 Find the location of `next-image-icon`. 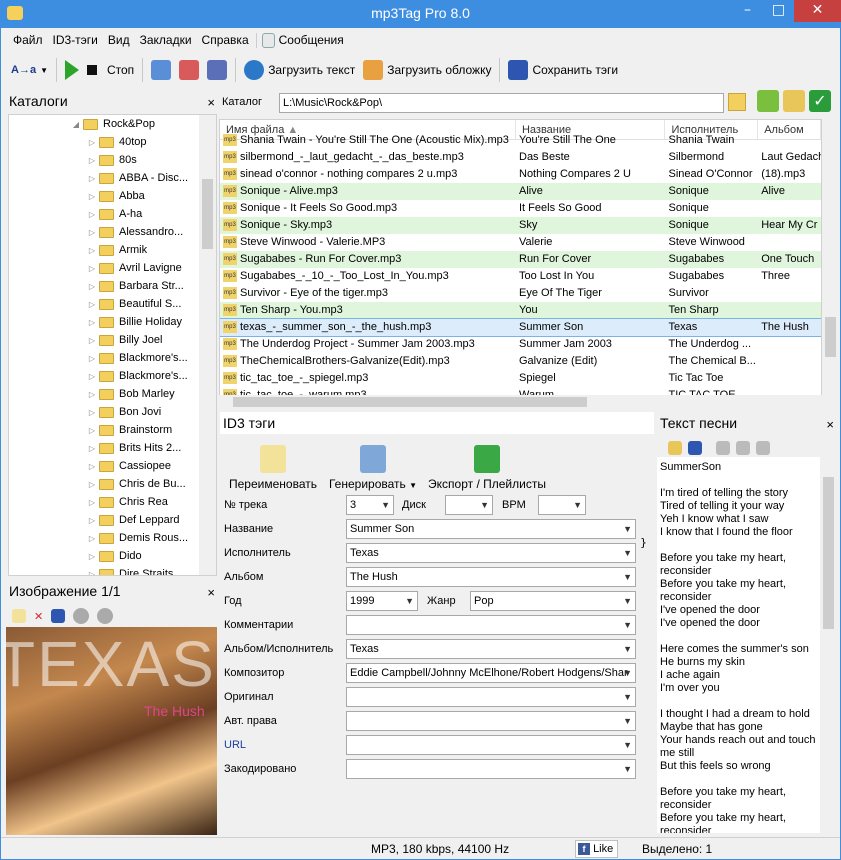

next-image-icon is located at coordinates (105, 616).